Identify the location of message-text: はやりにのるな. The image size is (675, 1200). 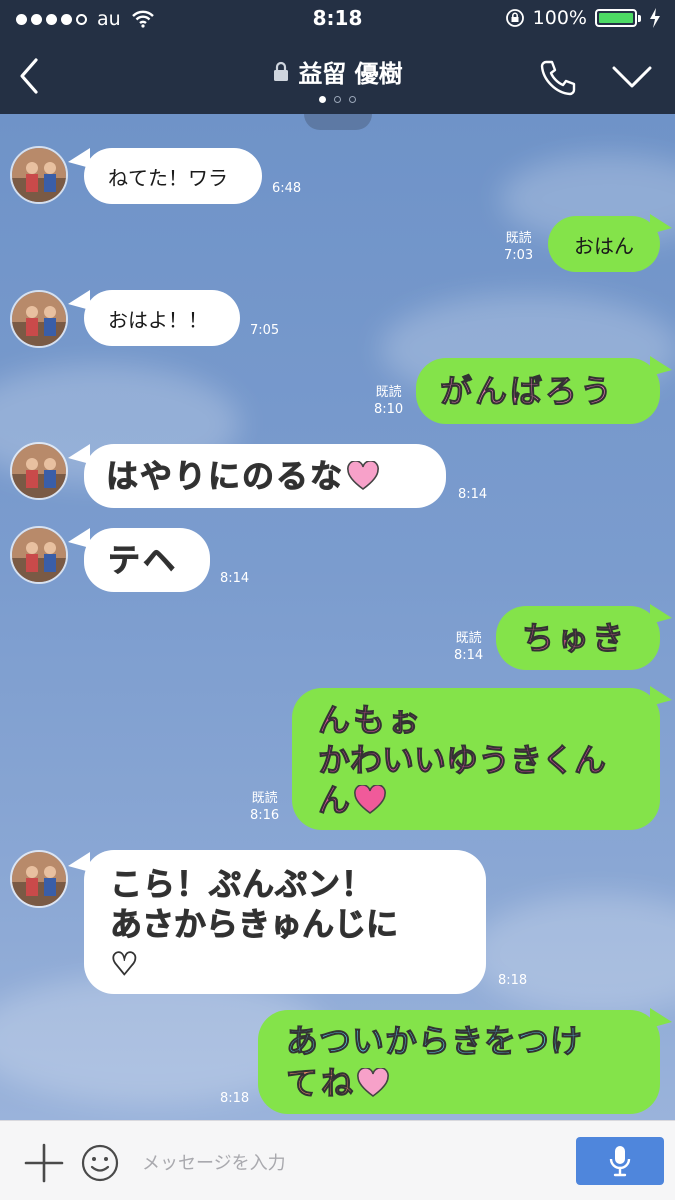
(225, 476).